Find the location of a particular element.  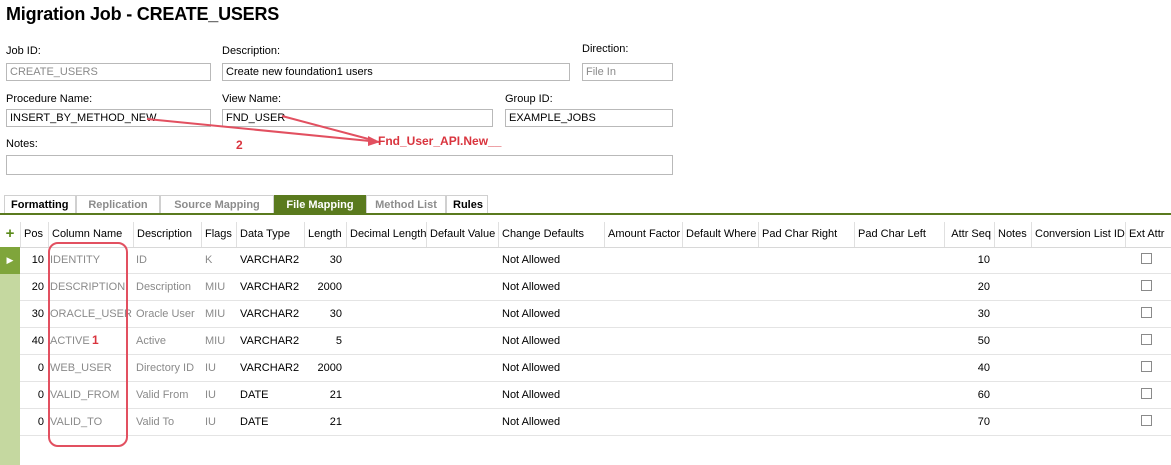

cell-attr-seq: 10 is located at coordinates (967, 260).